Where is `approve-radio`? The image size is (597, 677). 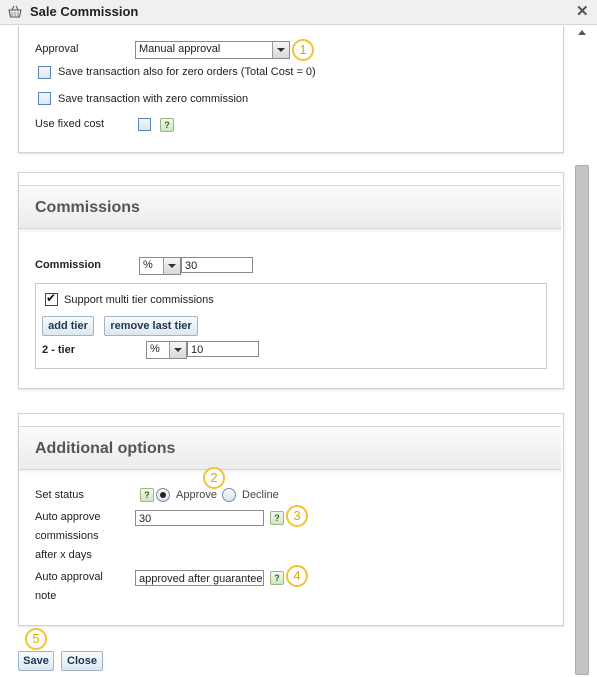 approve-radio is located at coordinates (163, 495).